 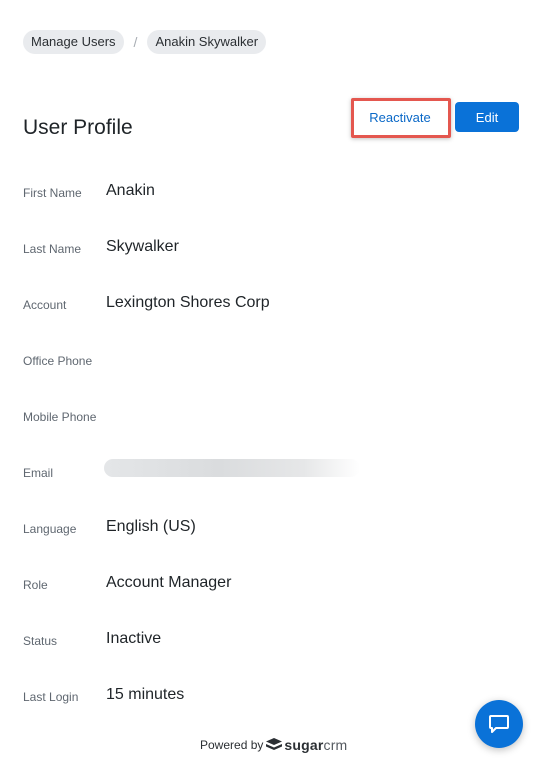 I want to click on breadcrumb-user-name: Anakin Skywalker, so click(x=207, y=42).